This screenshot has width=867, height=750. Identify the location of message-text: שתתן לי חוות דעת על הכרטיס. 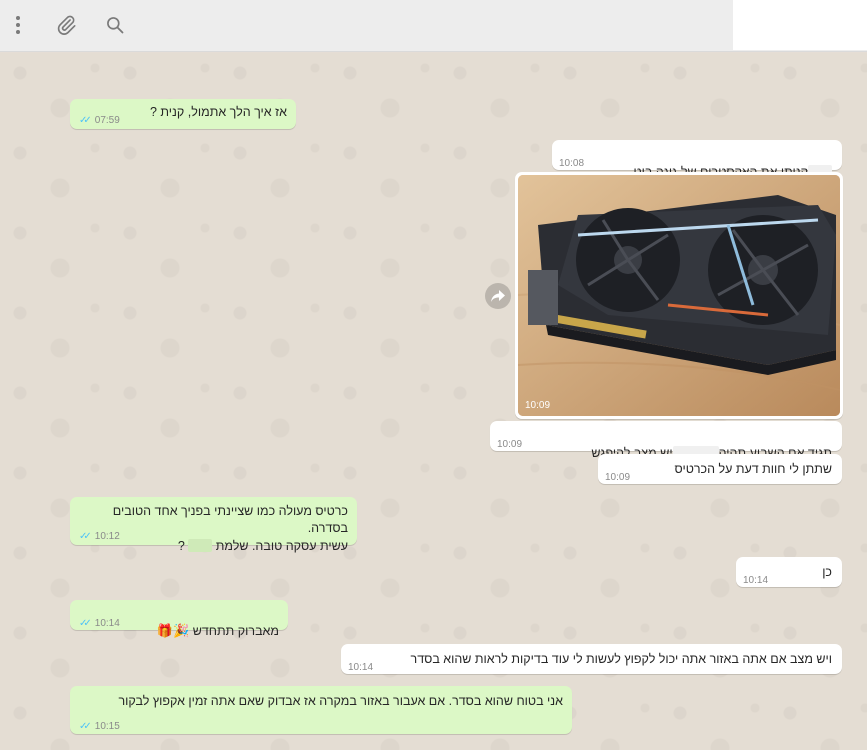
(753, 469).